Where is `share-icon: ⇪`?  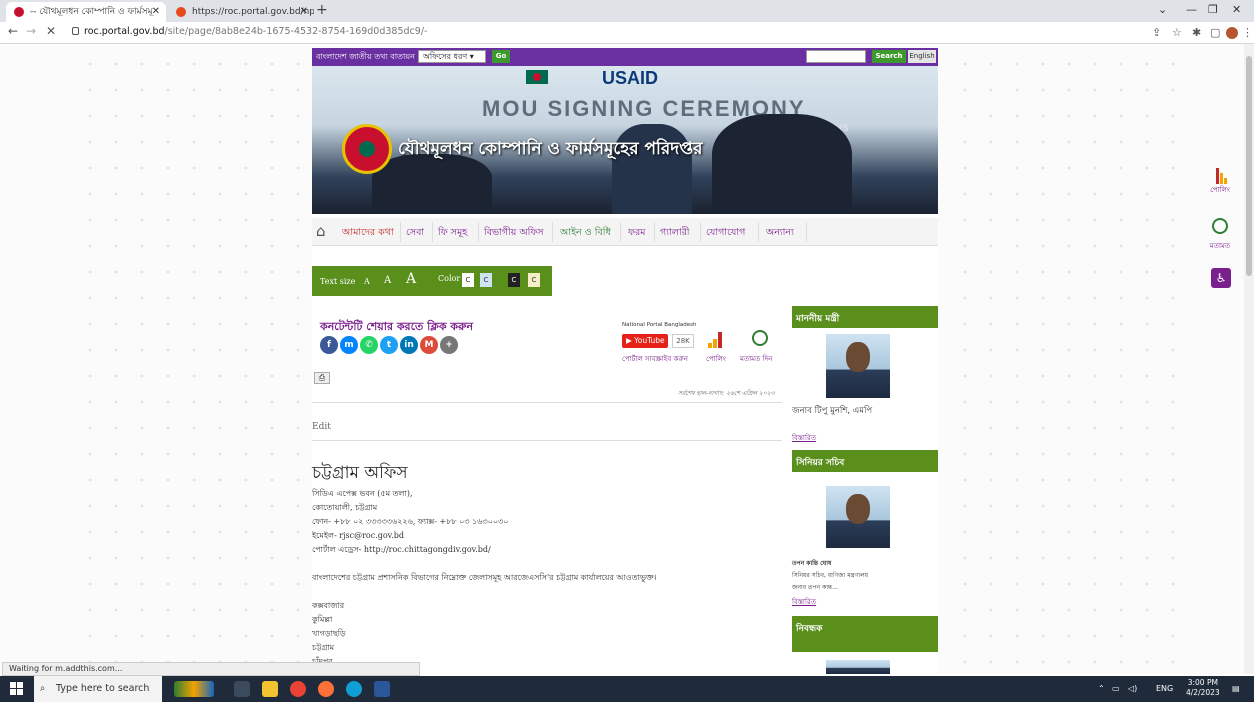
share-icon: ⇪ is located at coordinates (1156, 32).